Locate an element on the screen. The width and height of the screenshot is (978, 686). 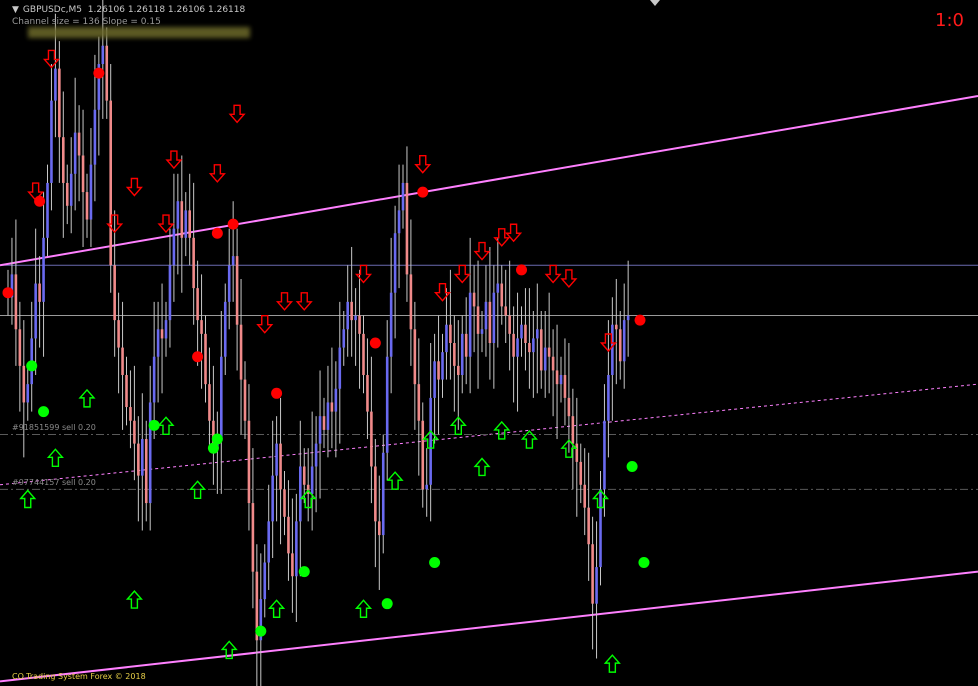
collapse-triangle-icon: ▼ is located at coordinates (15, 10).